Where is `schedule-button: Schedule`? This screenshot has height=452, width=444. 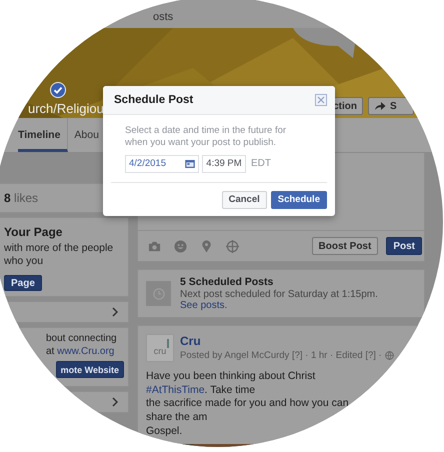 schedule-button: Schedule is located at coordinates (298, 199).